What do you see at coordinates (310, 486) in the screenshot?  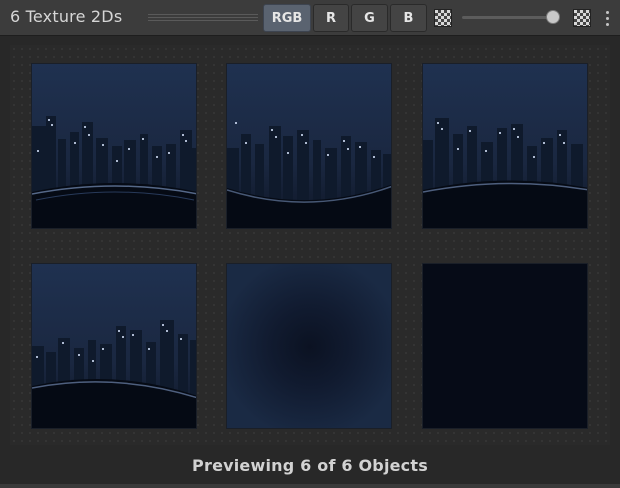 I see `bottom-edge` at bounding box center [310, 486].